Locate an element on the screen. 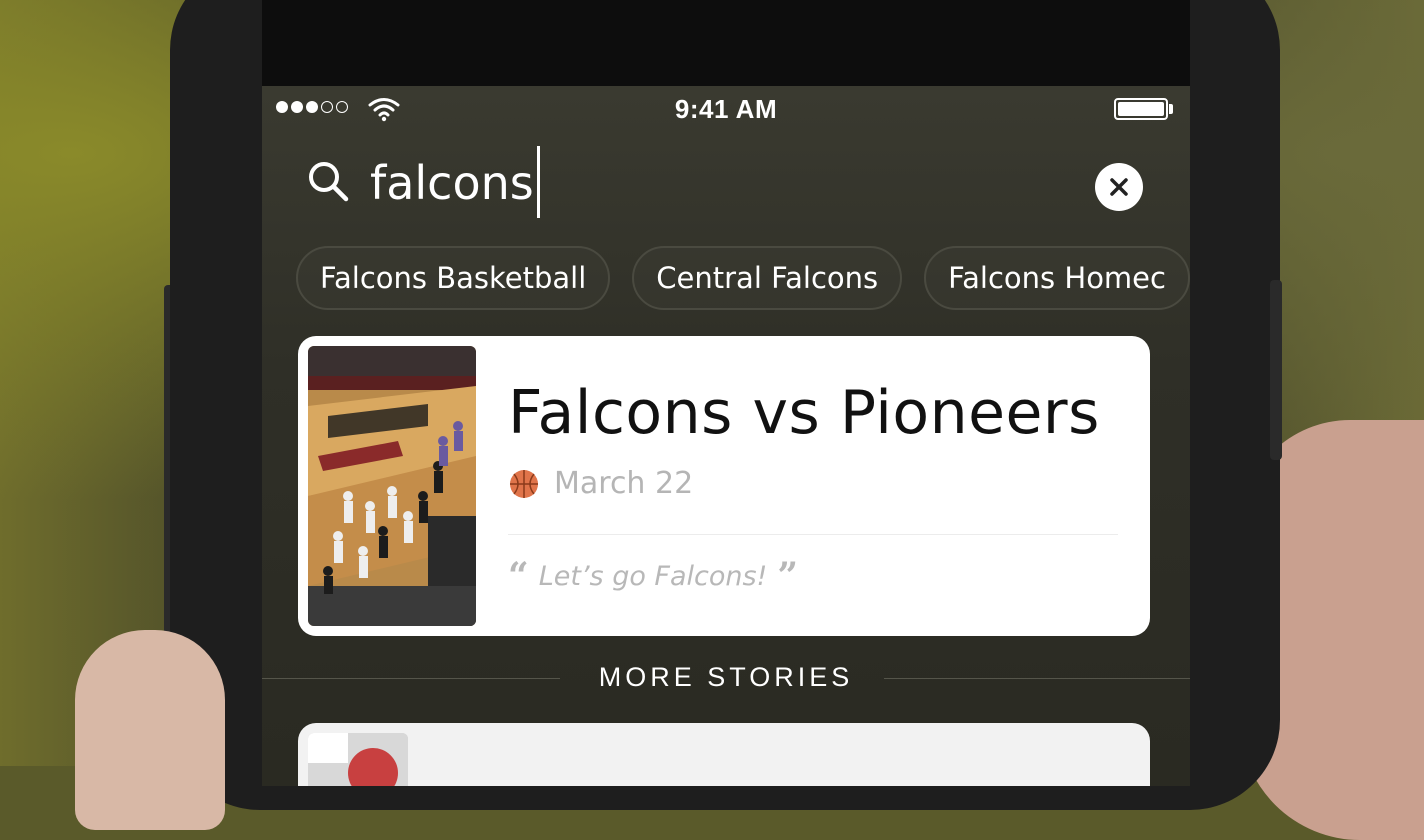 This screenshot has width=1424, height=840. card-divider is located at coordinates (813, 534).